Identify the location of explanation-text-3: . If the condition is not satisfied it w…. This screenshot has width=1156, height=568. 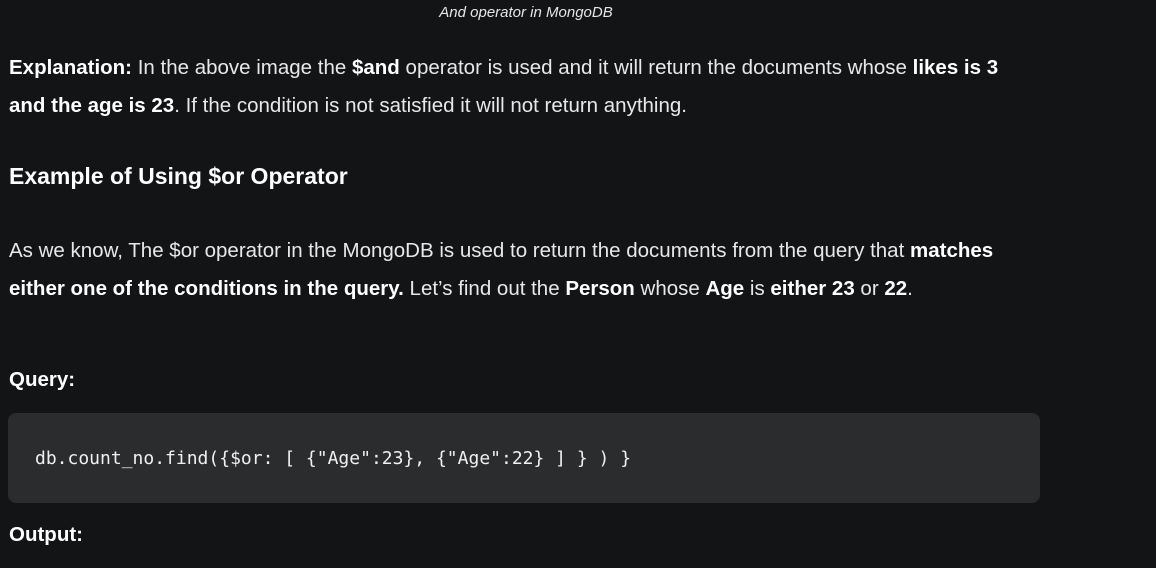
(430, 105).